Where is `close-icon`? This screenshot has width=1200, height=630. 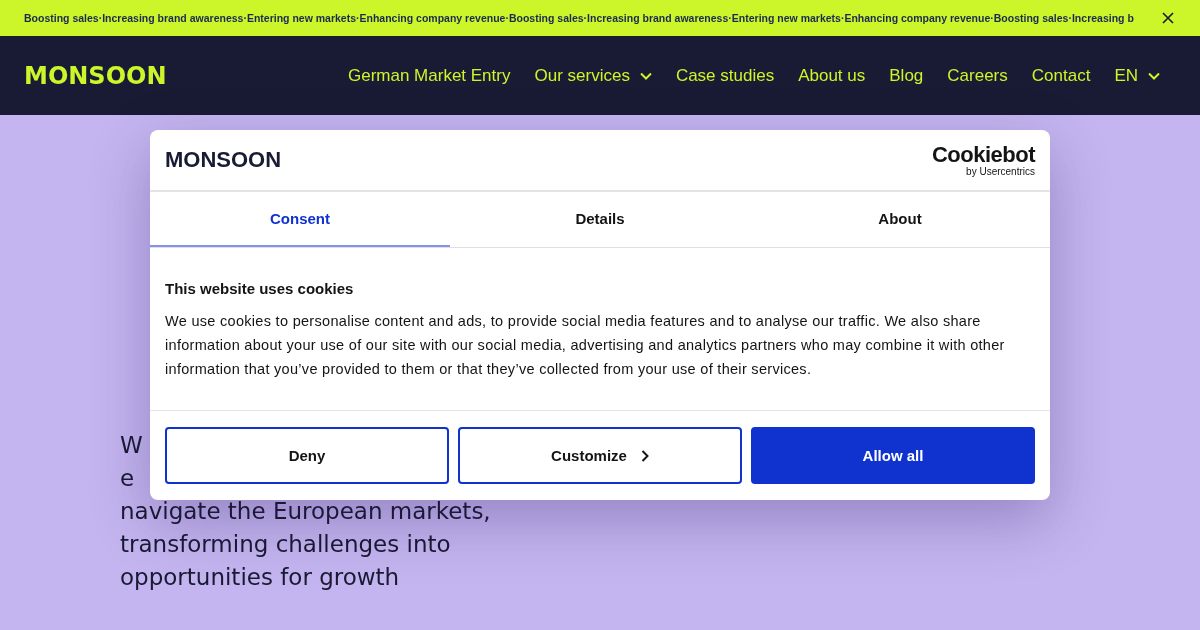
close-icon is located at coordinates (1168, 18).